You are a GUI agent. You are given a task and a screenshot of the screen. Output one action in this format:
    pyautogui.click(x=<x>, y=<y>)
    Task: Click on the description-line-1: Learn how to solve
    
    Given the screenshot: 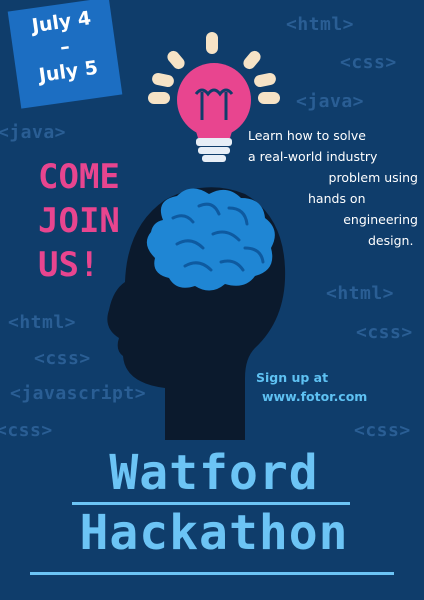 What is the action you would take?
    pyautogui.click(x=307, y=135)
    